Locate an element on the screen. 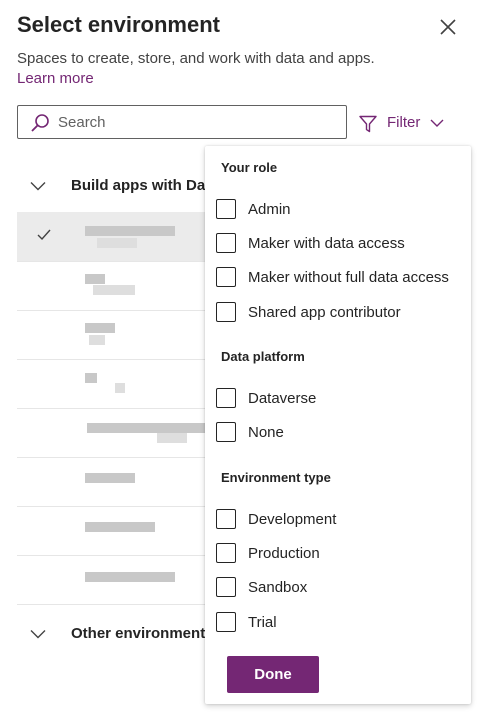 Image resolution: width=500 pixels, height=724 pixels. group-label: Other environment is located at coordinates (138, 633).